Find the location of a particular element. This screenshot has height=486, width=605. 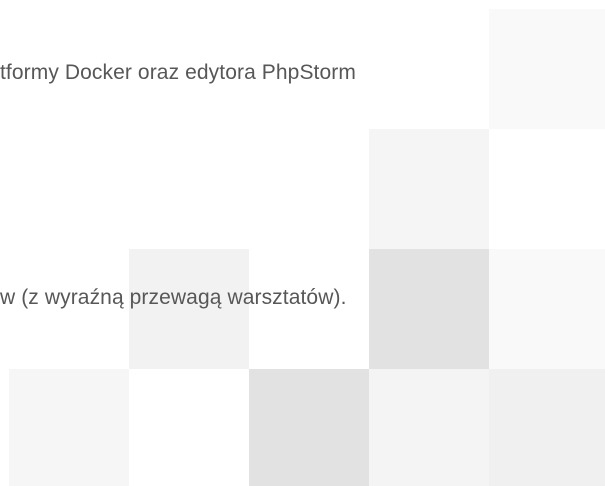

body-text-line: w (z wyraźną przewagą warsztatów). is located at coordinates (173, 297).